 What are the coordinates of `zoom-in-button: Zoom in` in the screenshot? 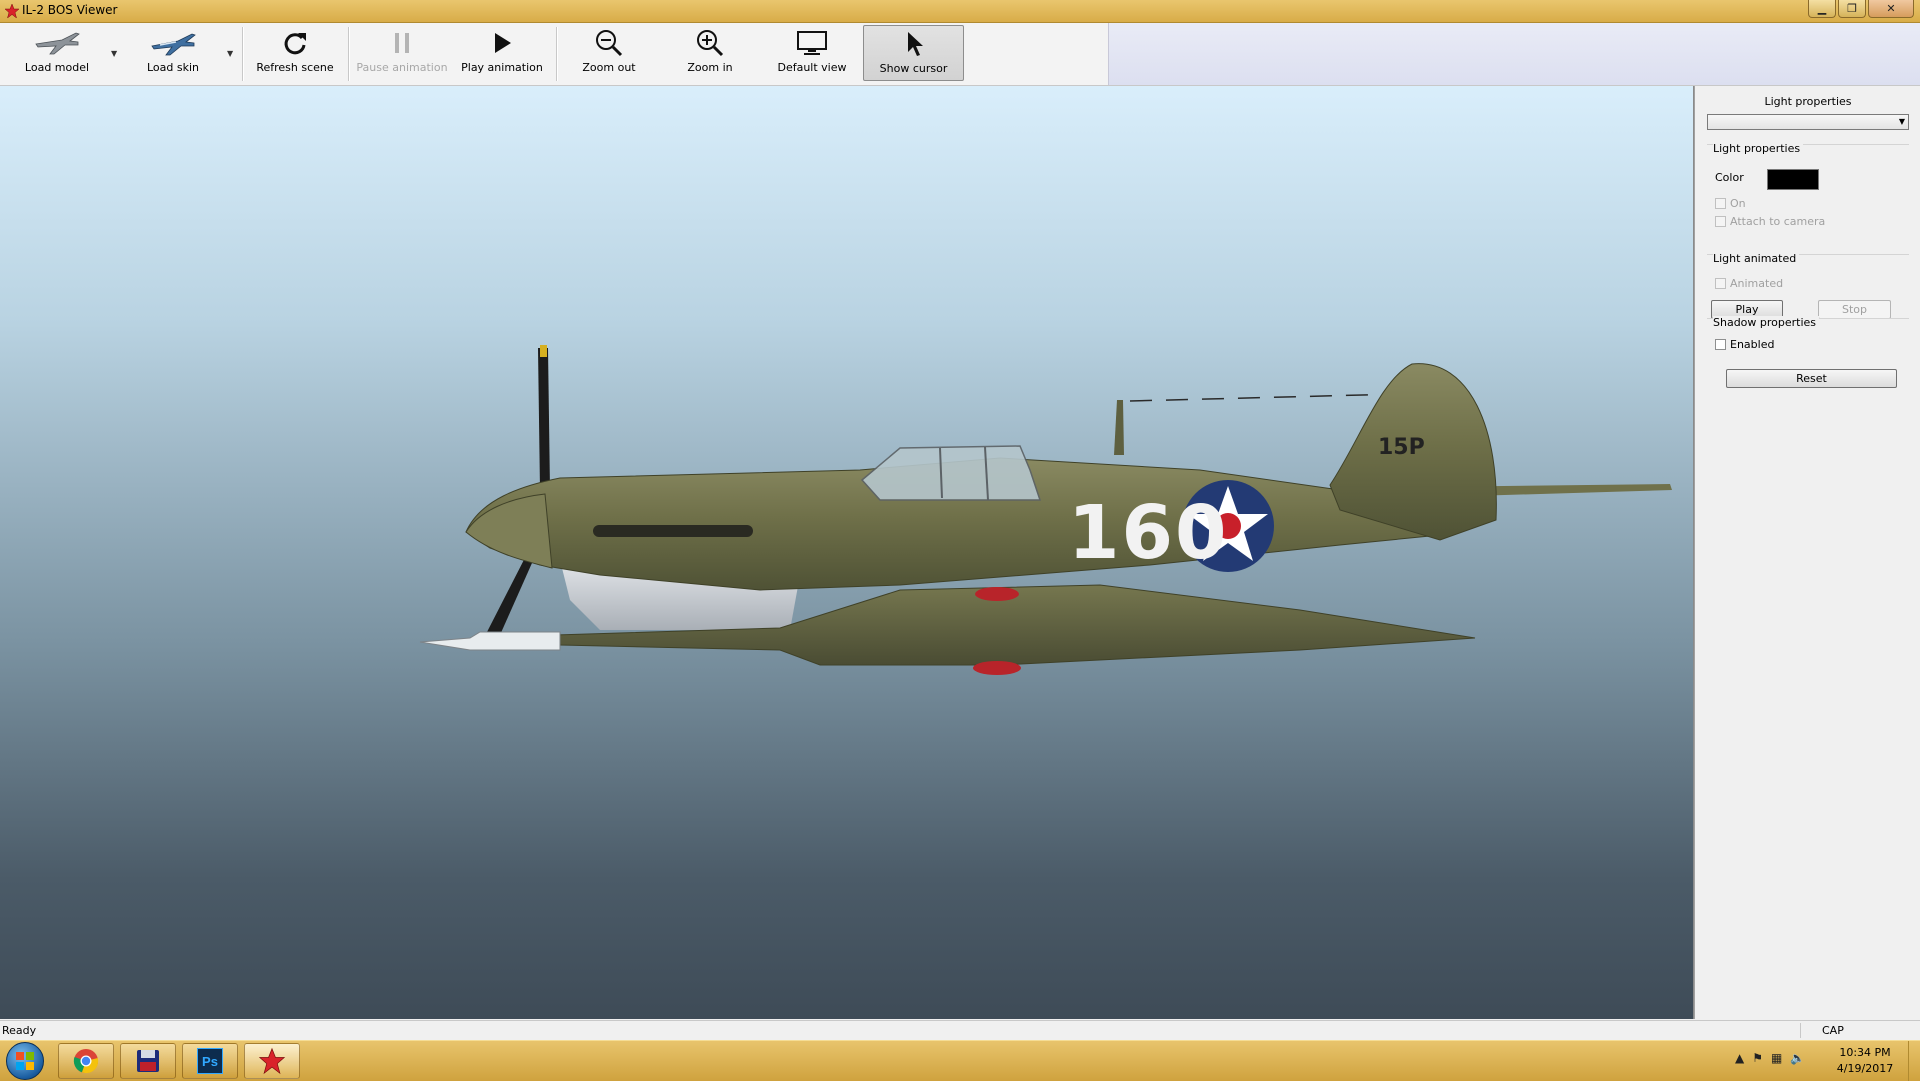 It's located at (710, 53).